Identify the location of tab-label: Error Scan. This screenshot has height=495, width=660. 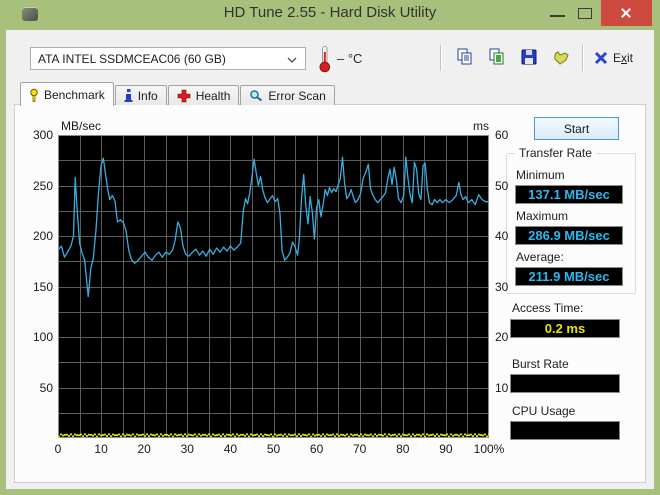
(297, 95).